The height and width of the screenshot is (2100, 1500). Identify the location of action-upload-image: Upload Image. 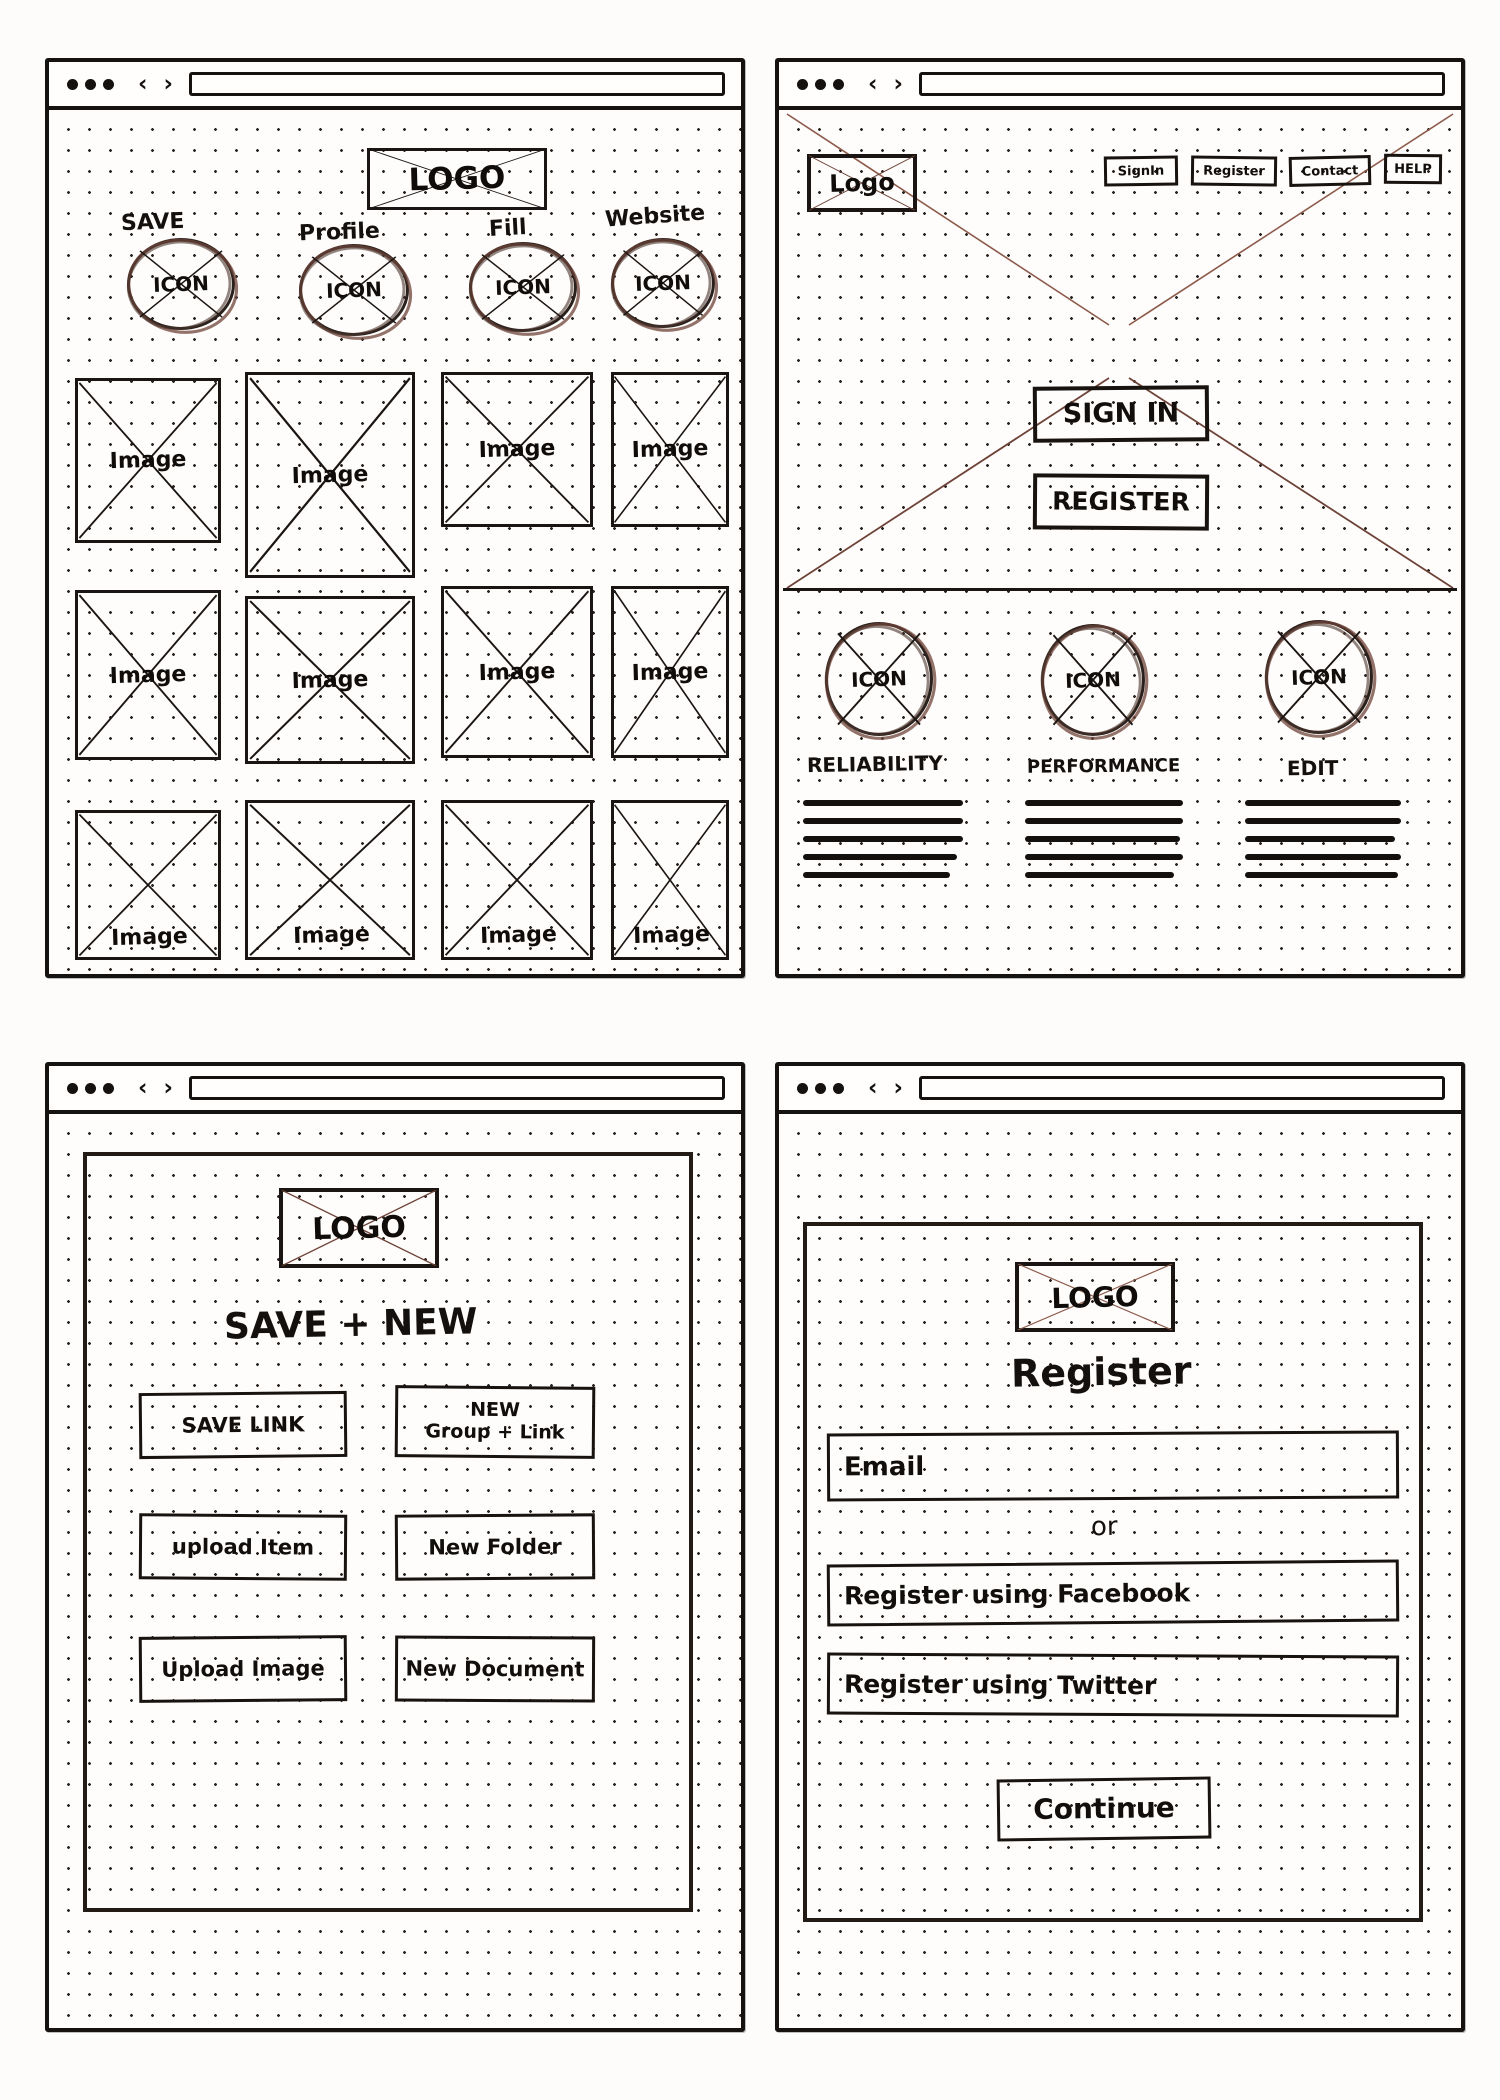
(243, 1669).